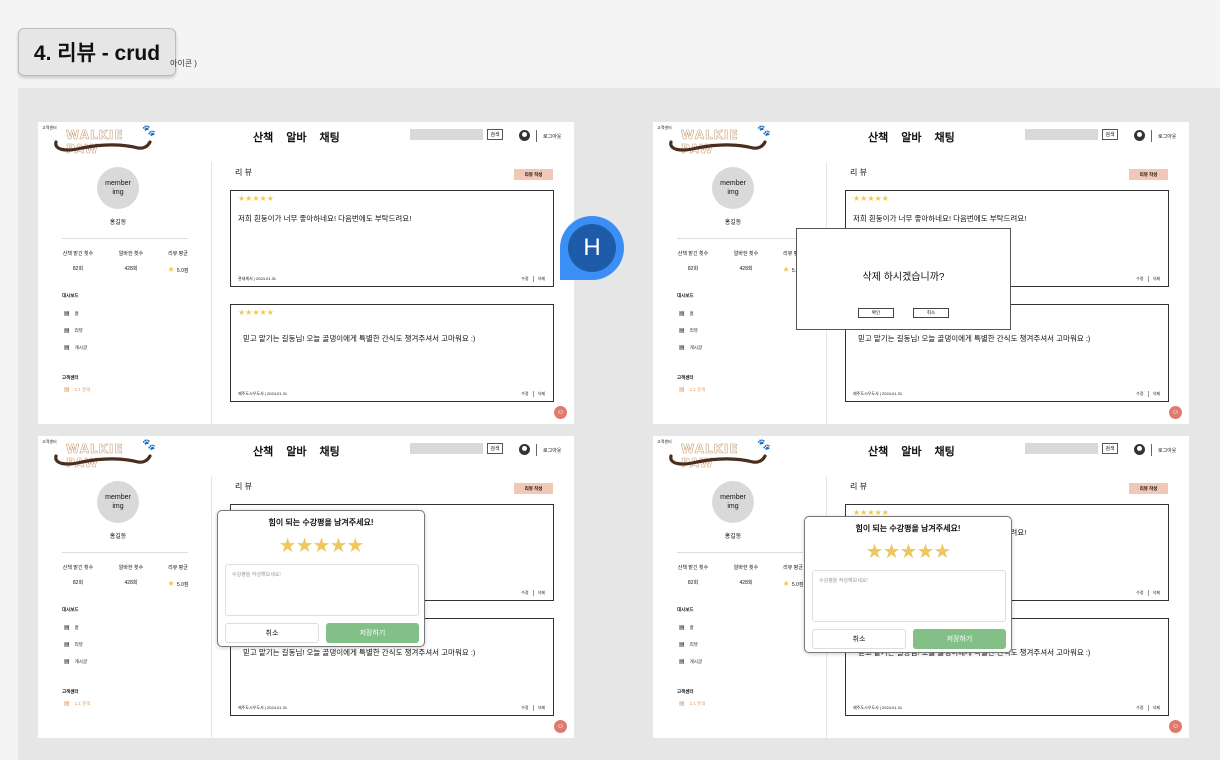  What do you see at coordinates (81, 347) in the screenshot?
I see `sidebar-item-label: 게시글` at bounding box center [81, 347].